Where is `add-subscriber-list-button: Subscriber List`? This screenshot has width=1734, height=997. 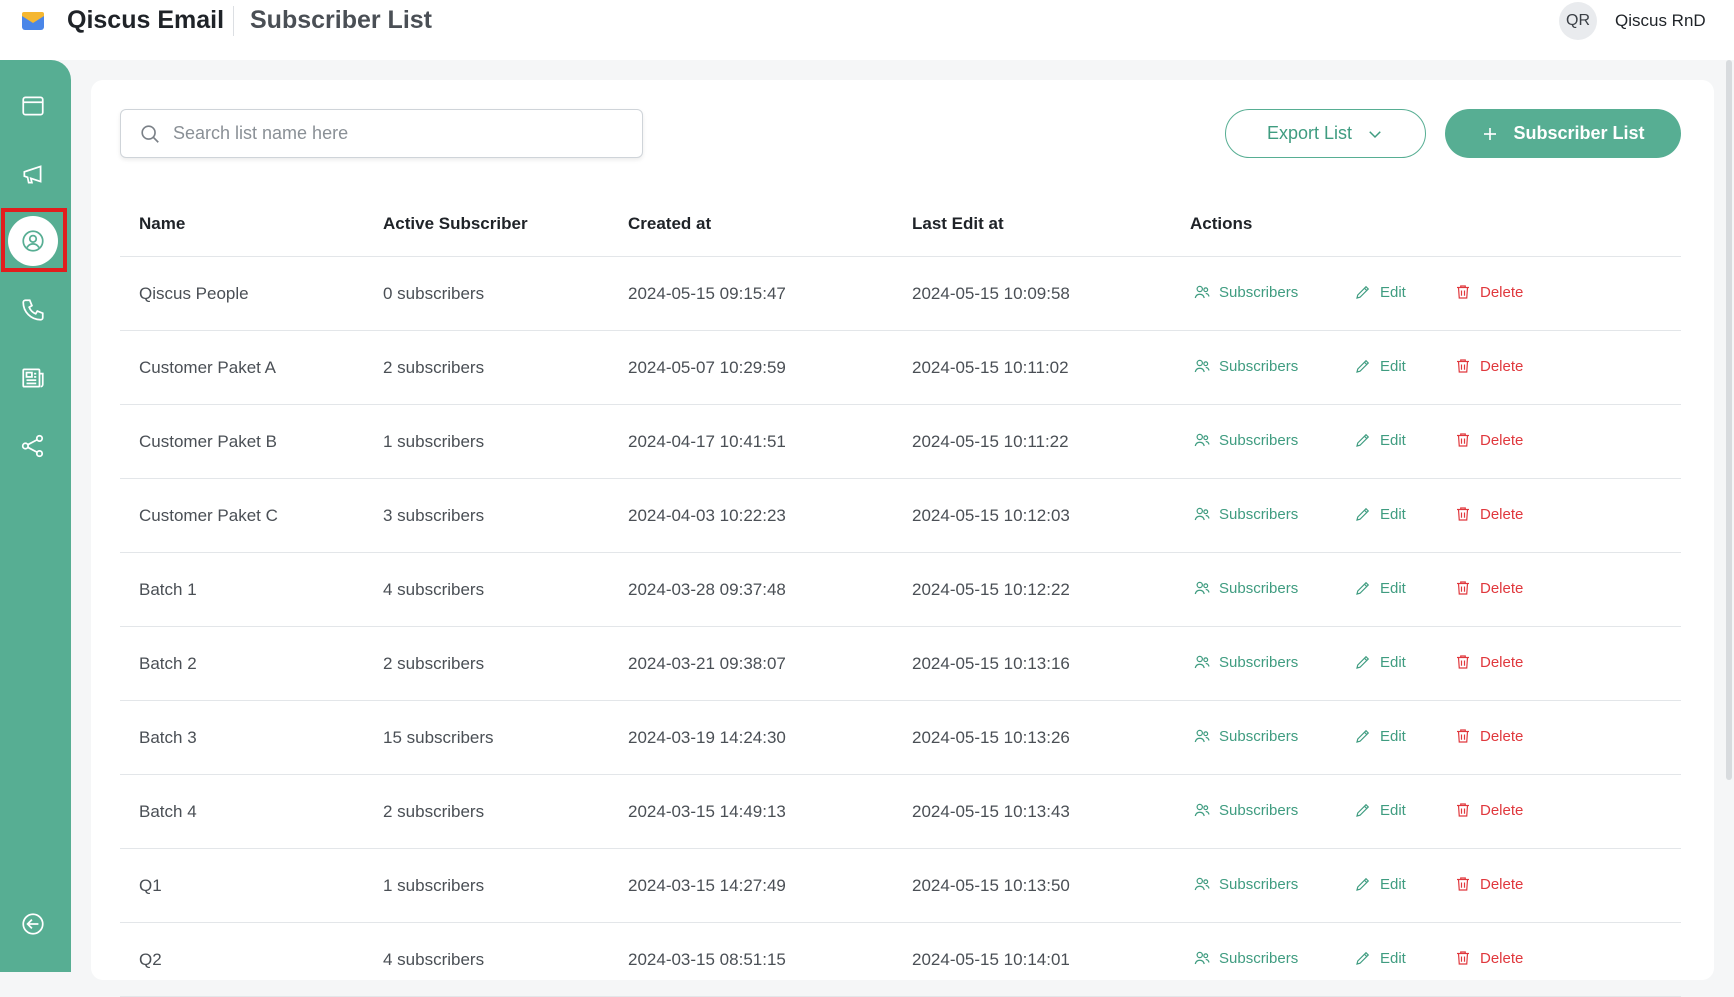 add-subscriber-list-button: Subscriber List is located at coordinates (1563, 133).